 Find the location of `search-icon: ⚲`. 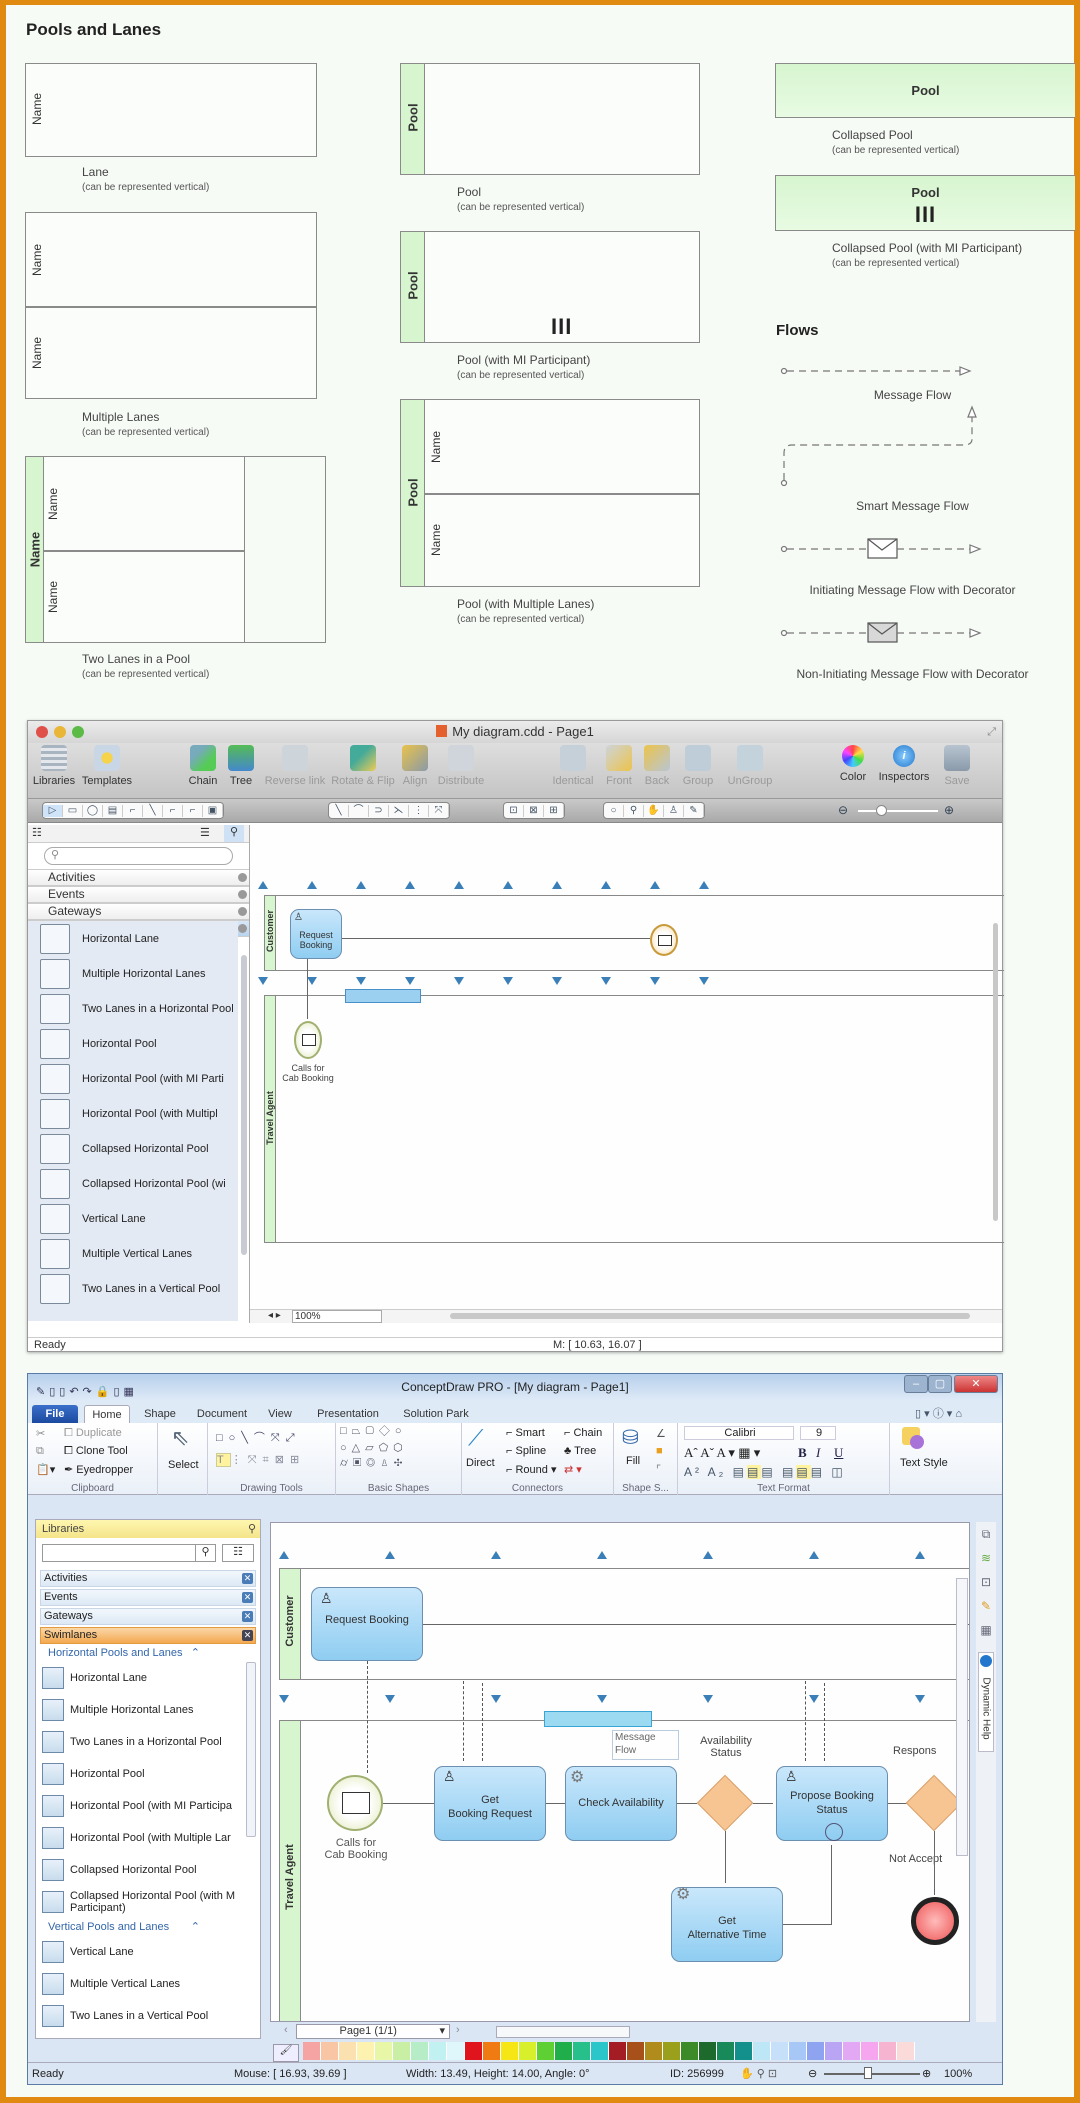

search-icon: ⚲ is located at coordinates (205, 1553).